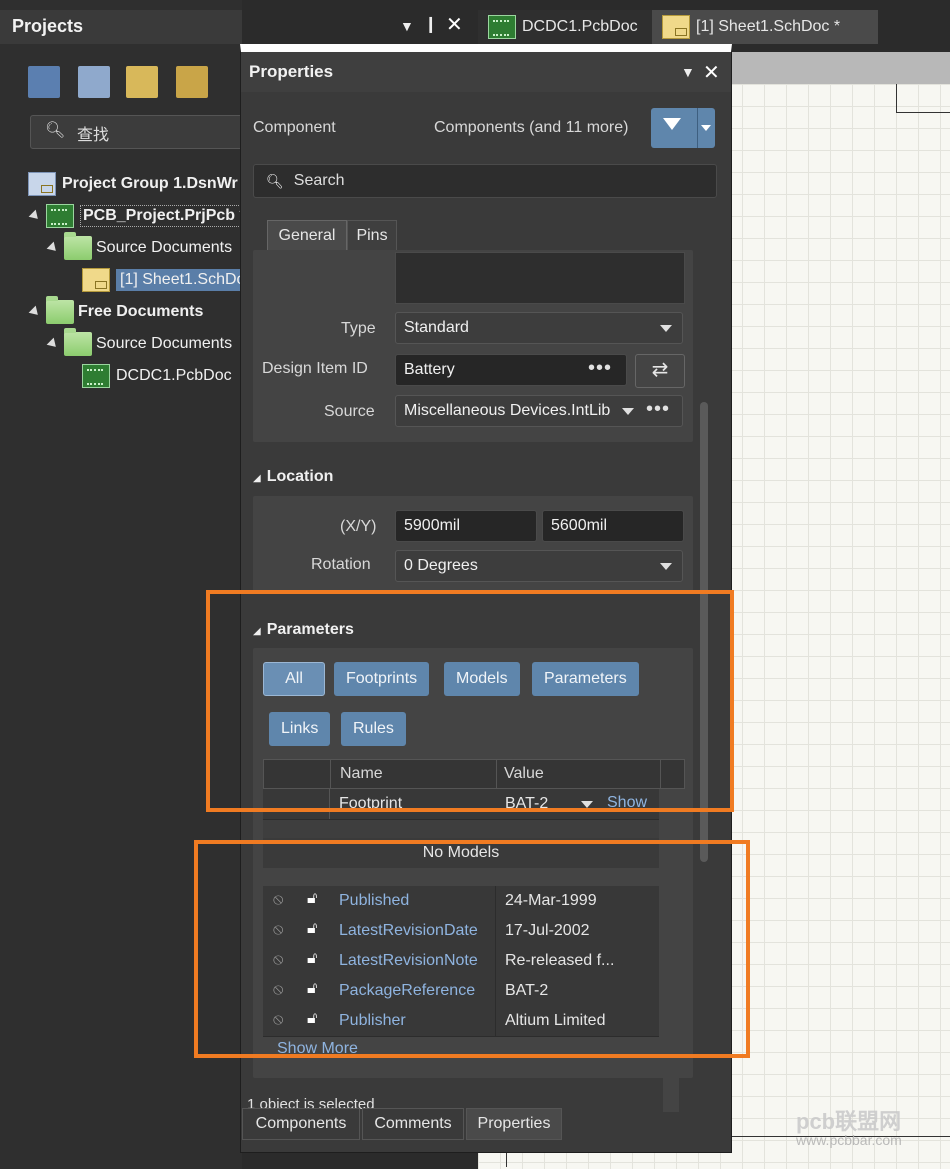 This screenshot has width=950, height=1169. I want to click on projects-title: Projects, so click(48, 26).